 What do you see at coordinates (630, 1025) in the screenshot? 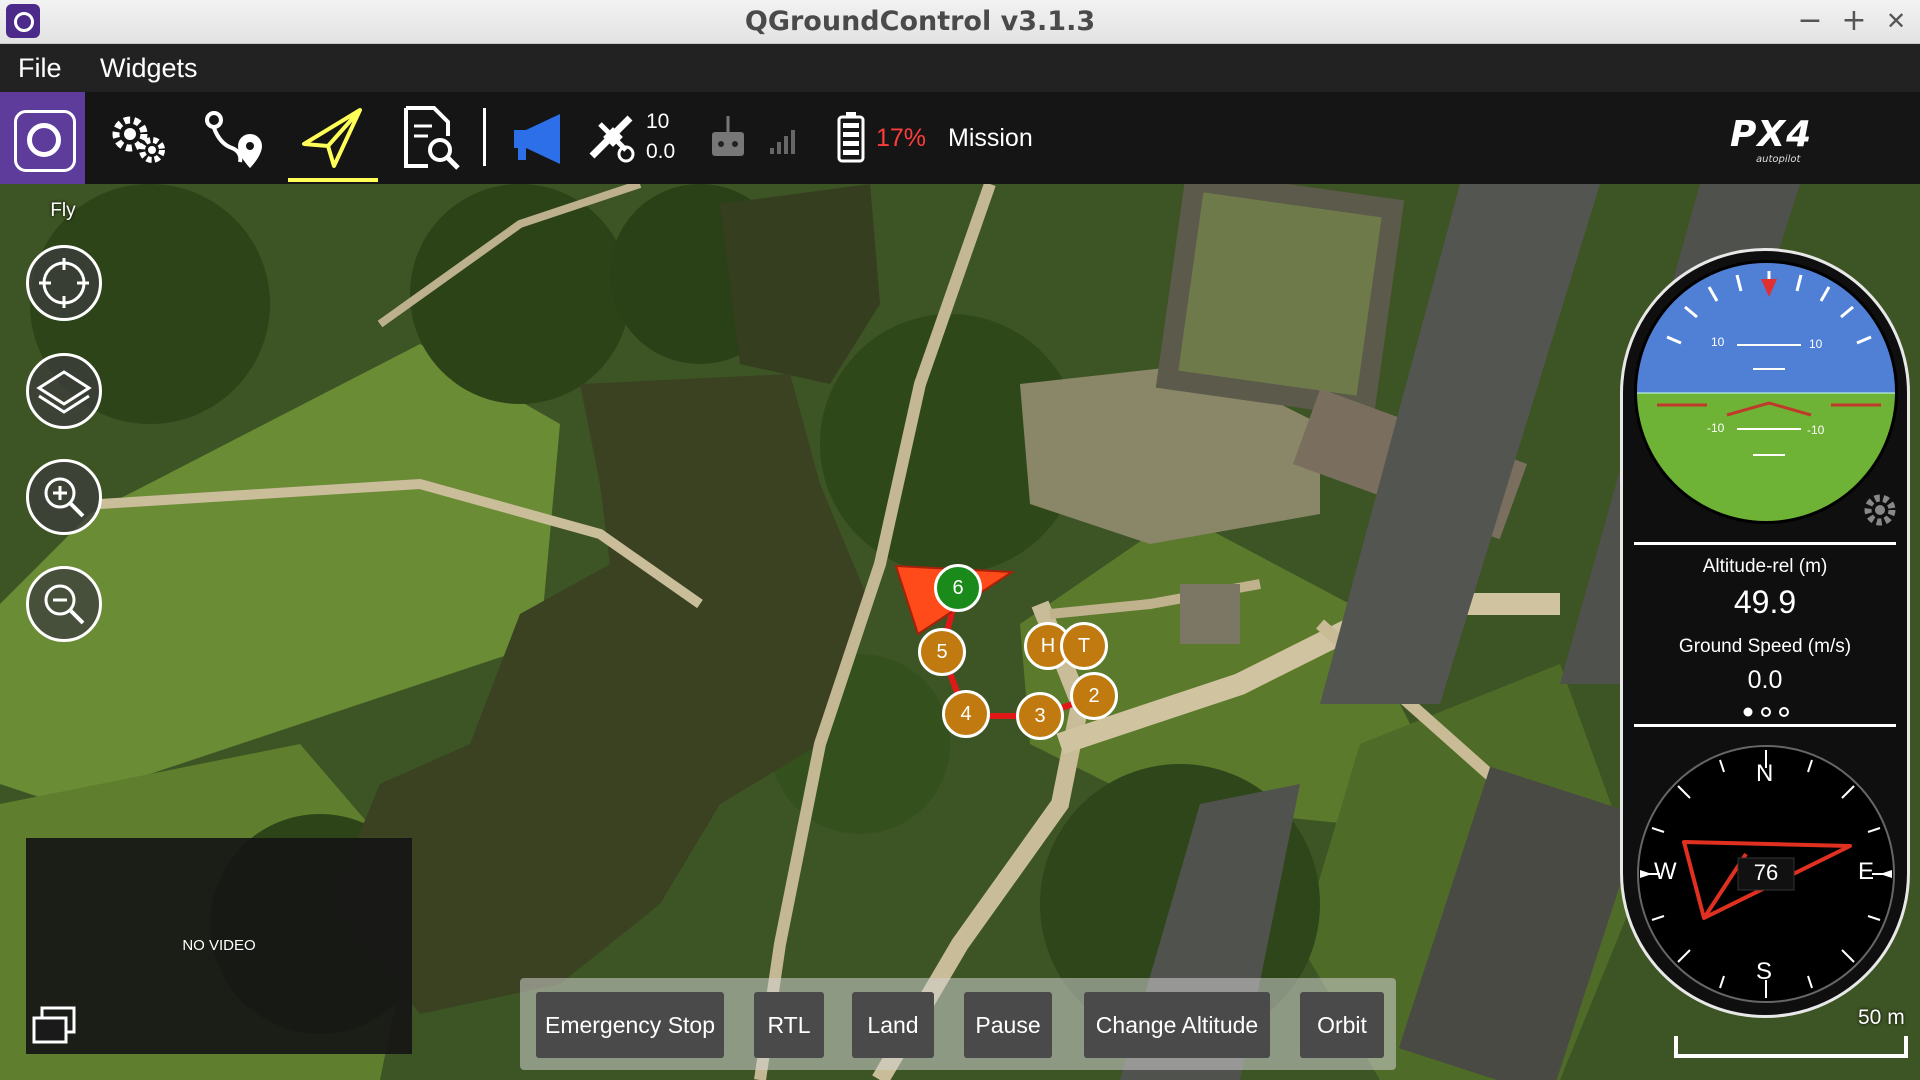
I see `emergency-stop-button: Emergency Stop` at bounding box center [630, 1025].